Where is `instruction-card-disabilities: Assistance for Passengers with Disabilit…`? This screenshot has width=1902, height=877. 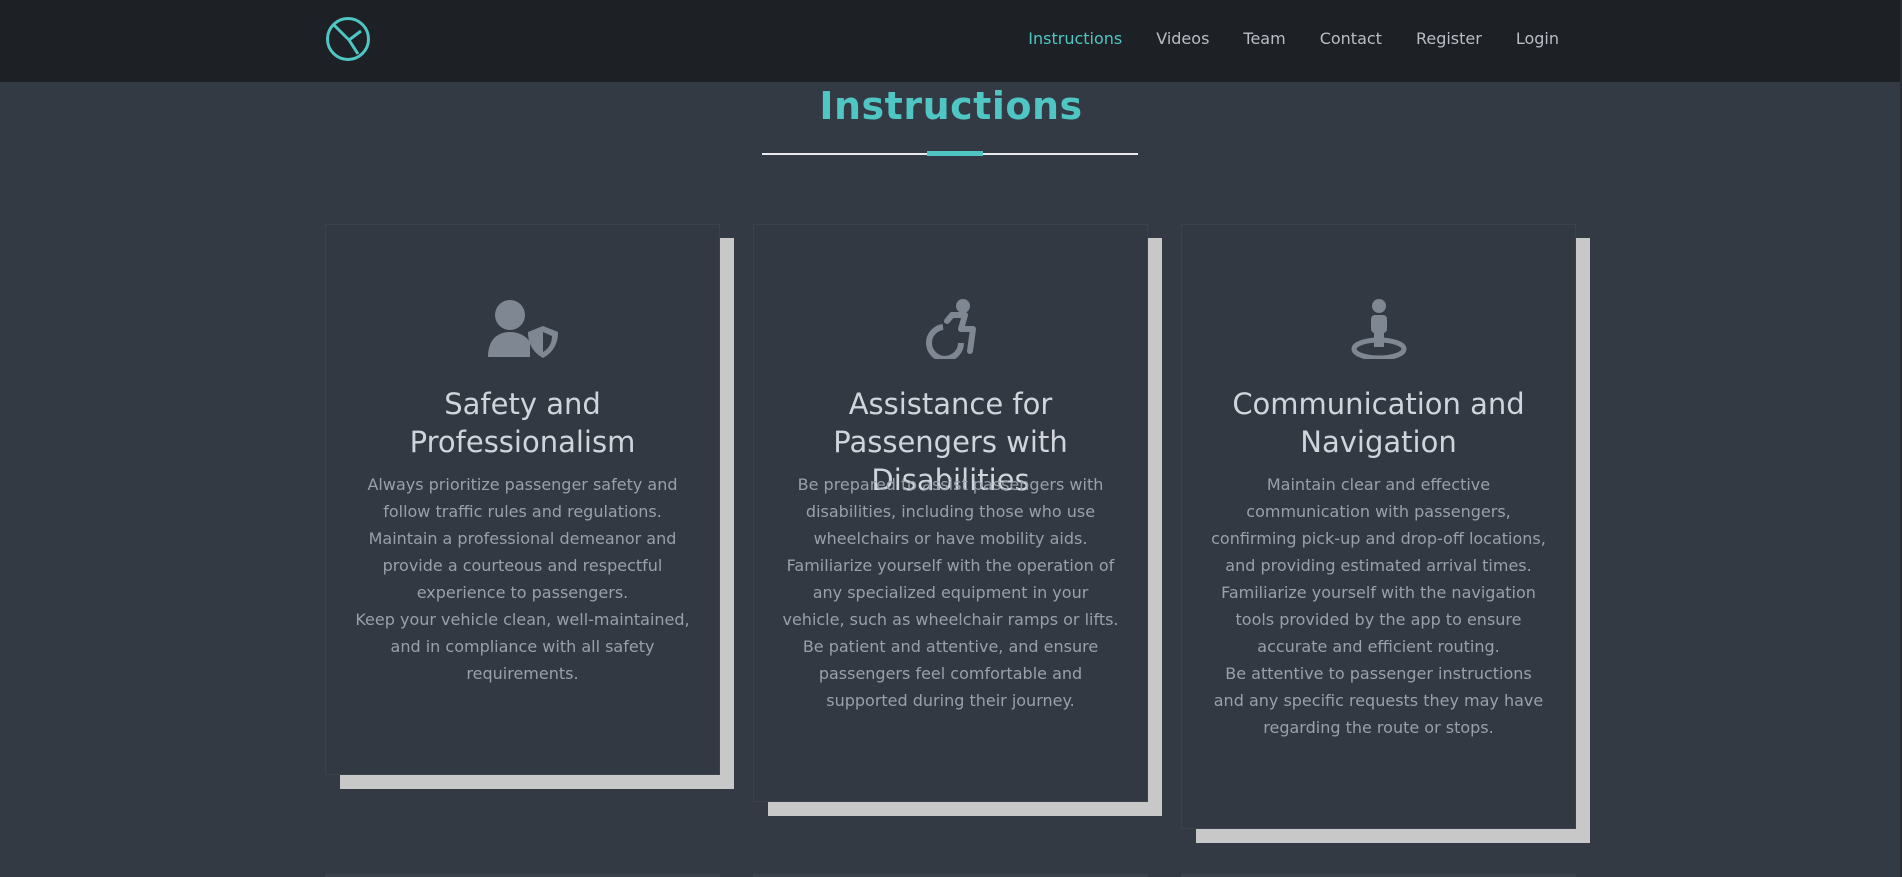 instruction-card-disabilities: Assistance for Passengers with Disabilit… is located at coordinates (950, 513).